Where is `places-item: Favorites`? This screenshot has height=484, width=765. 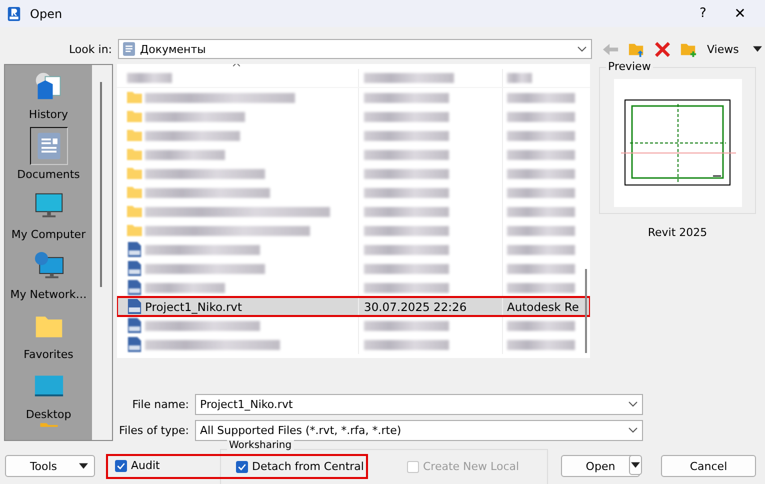 places-item: Favorites is located at coordinates (48, 335).